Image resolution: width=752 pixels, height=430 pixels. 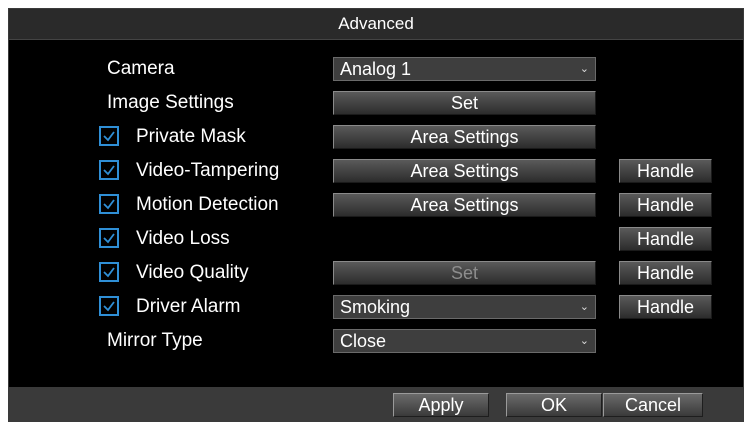 What do you see at coordinates (192, 272) in the screenshot?
I see `video-quality-label: Video Quality` at bounding box center [192, 272].